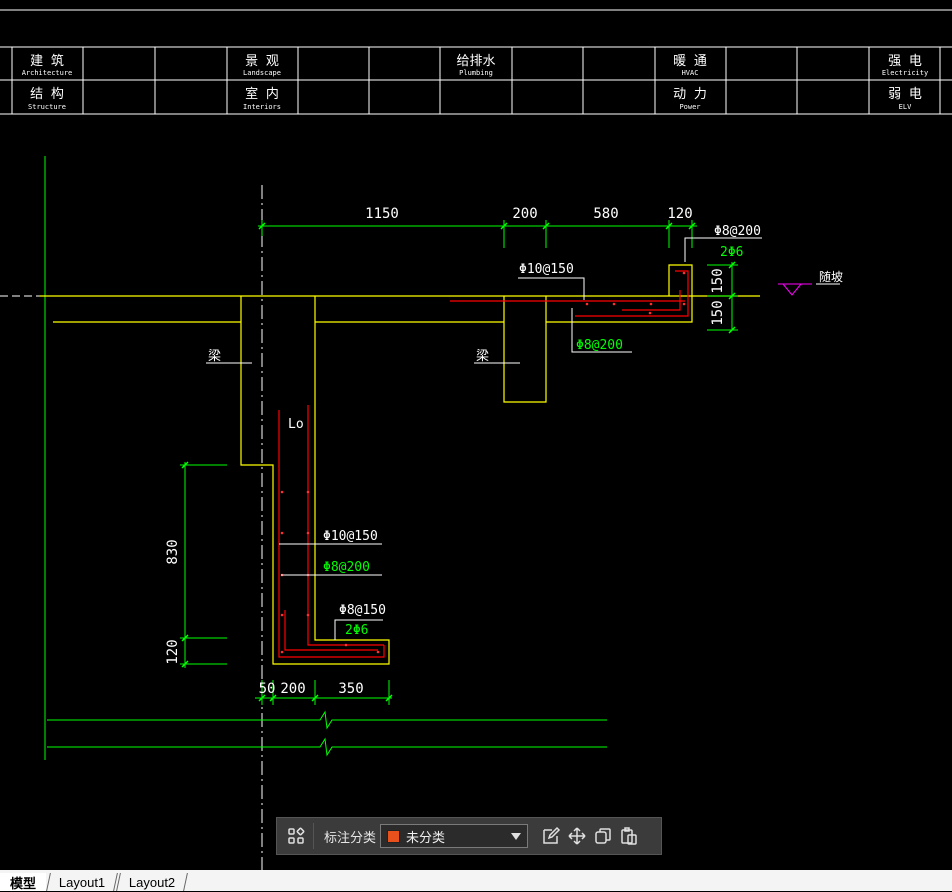 The height and width of the screenshot is (892, 952). Describe the element at coordinates (905, 107) in the screenshot. I see `discipline-elv-en: ELV` at that location.